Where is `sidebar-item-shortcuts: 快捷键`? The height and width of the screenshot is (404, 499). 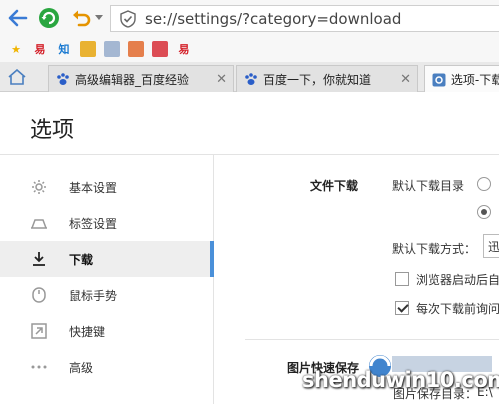 sidebar-item-shortcuts: 快捷键 is located at coordinates (107, 331).